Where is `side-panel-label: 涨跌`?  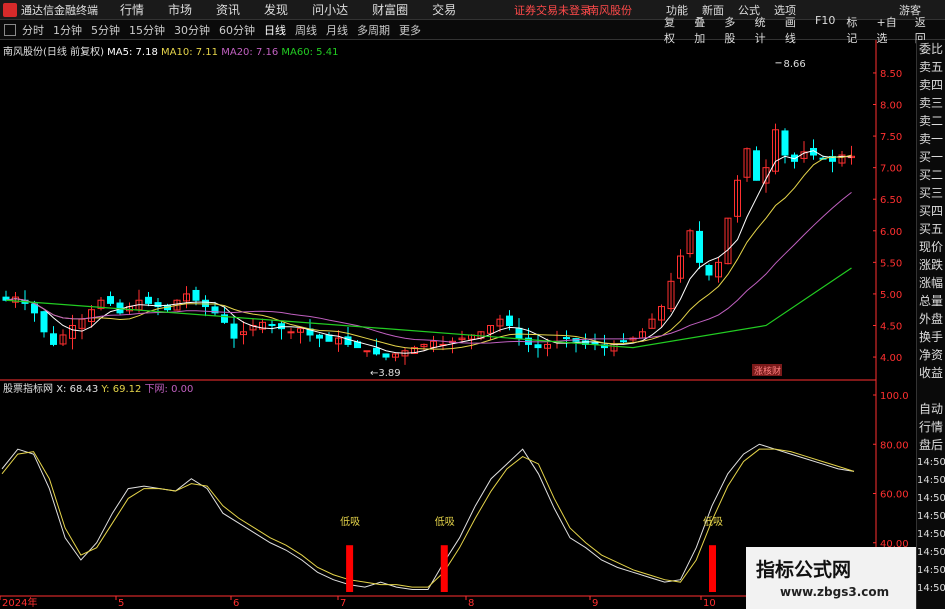
side-panel-label: 涨跌 is located at coordinates (931, 265).